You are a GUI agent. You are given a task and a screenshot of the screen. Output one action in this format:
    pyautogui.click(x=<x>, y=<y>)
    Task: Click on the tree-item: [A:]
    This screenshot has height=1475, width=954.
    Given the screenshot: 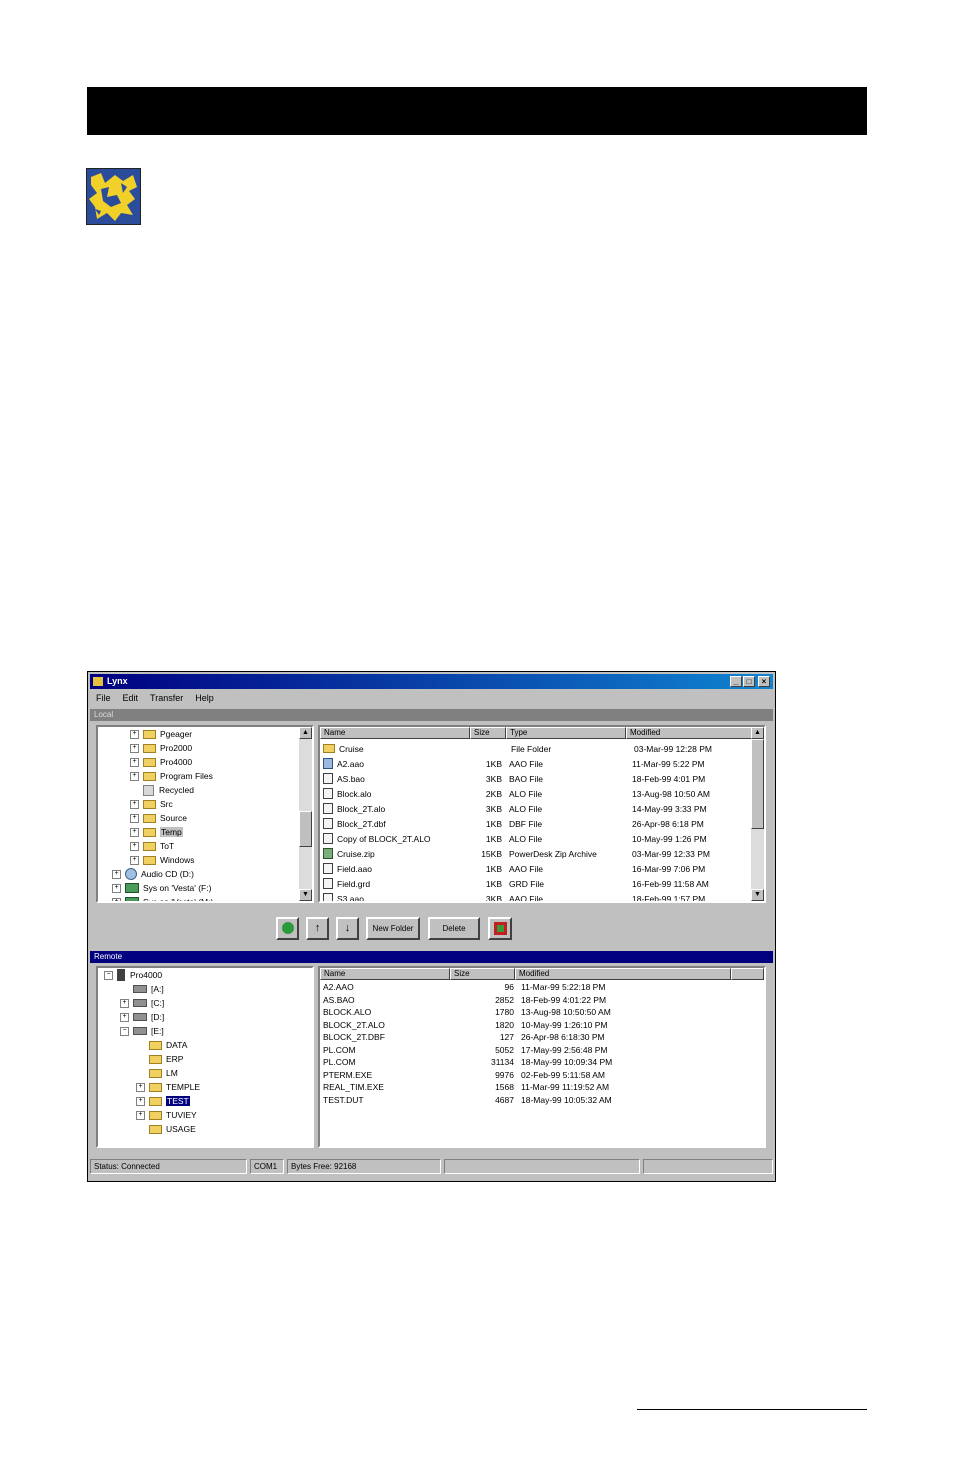 What is the action you would take?
    pyautogui.click(x=142, y=989)
    